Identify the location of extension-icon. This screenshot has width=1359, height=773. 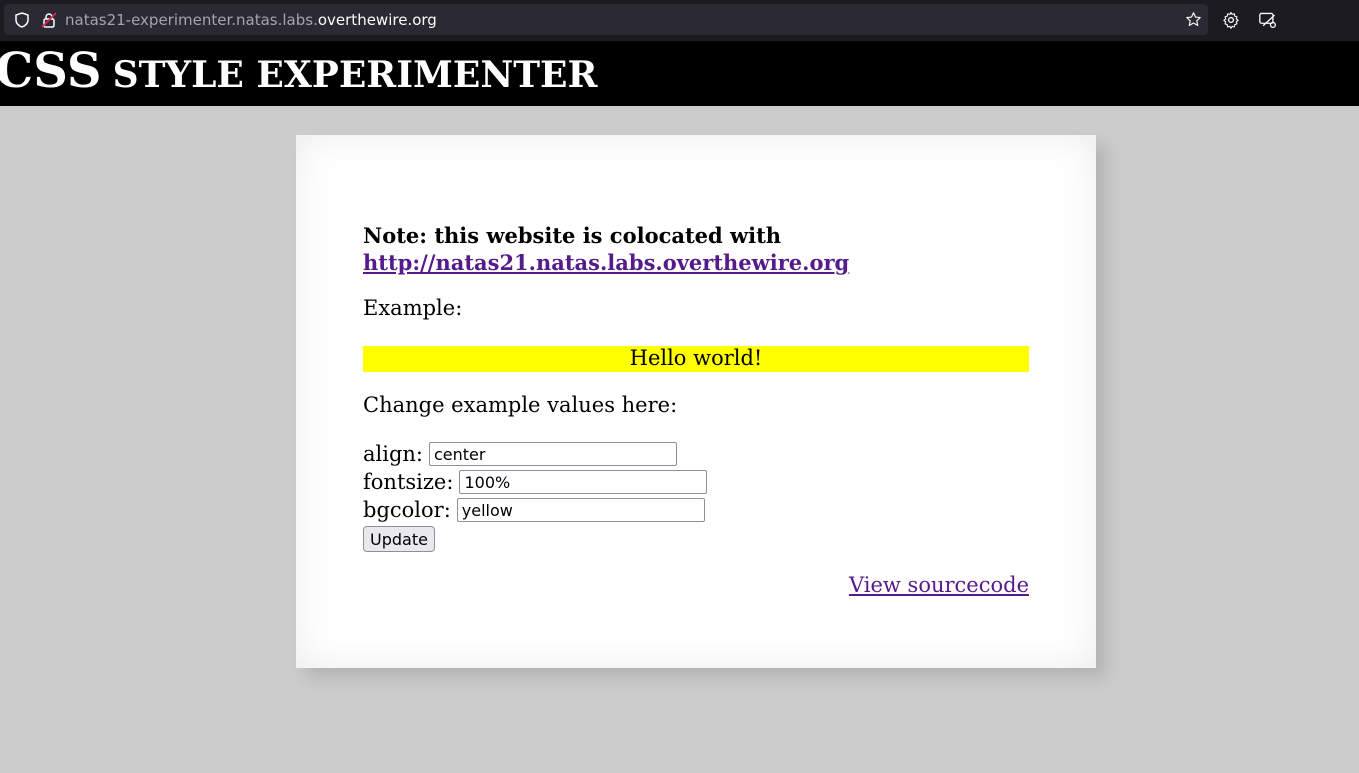
(1268, 22).